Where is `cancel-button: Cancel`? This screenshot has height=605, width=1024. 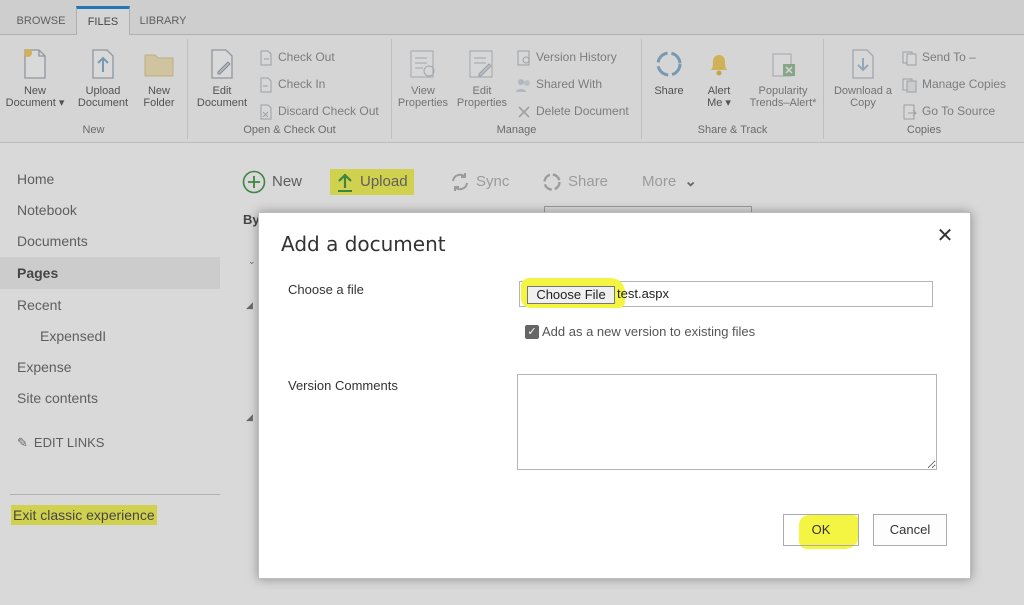 cancel-button: Cancel is located at coordinates (910, 530).